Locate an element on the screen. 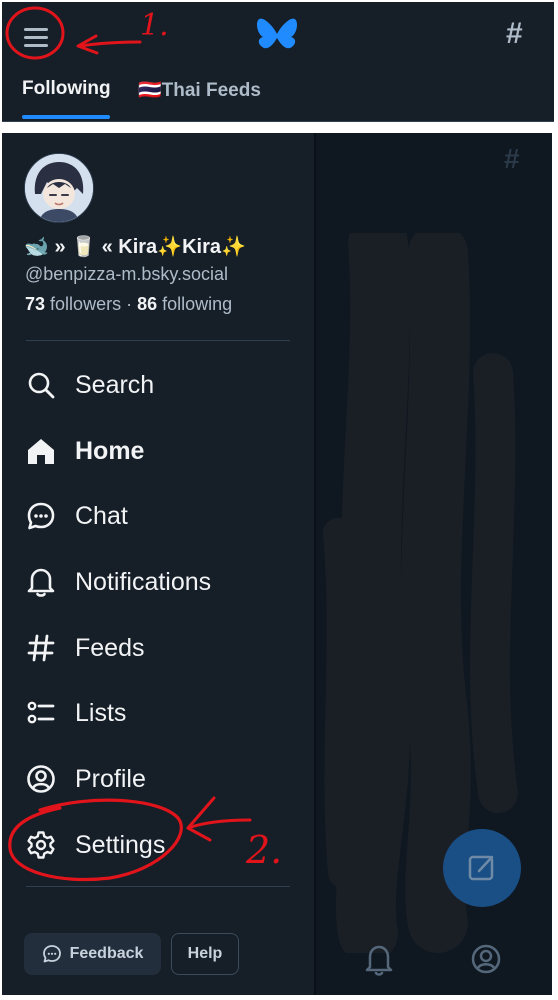  following-count: 86 is located at coordinates (147, 304).